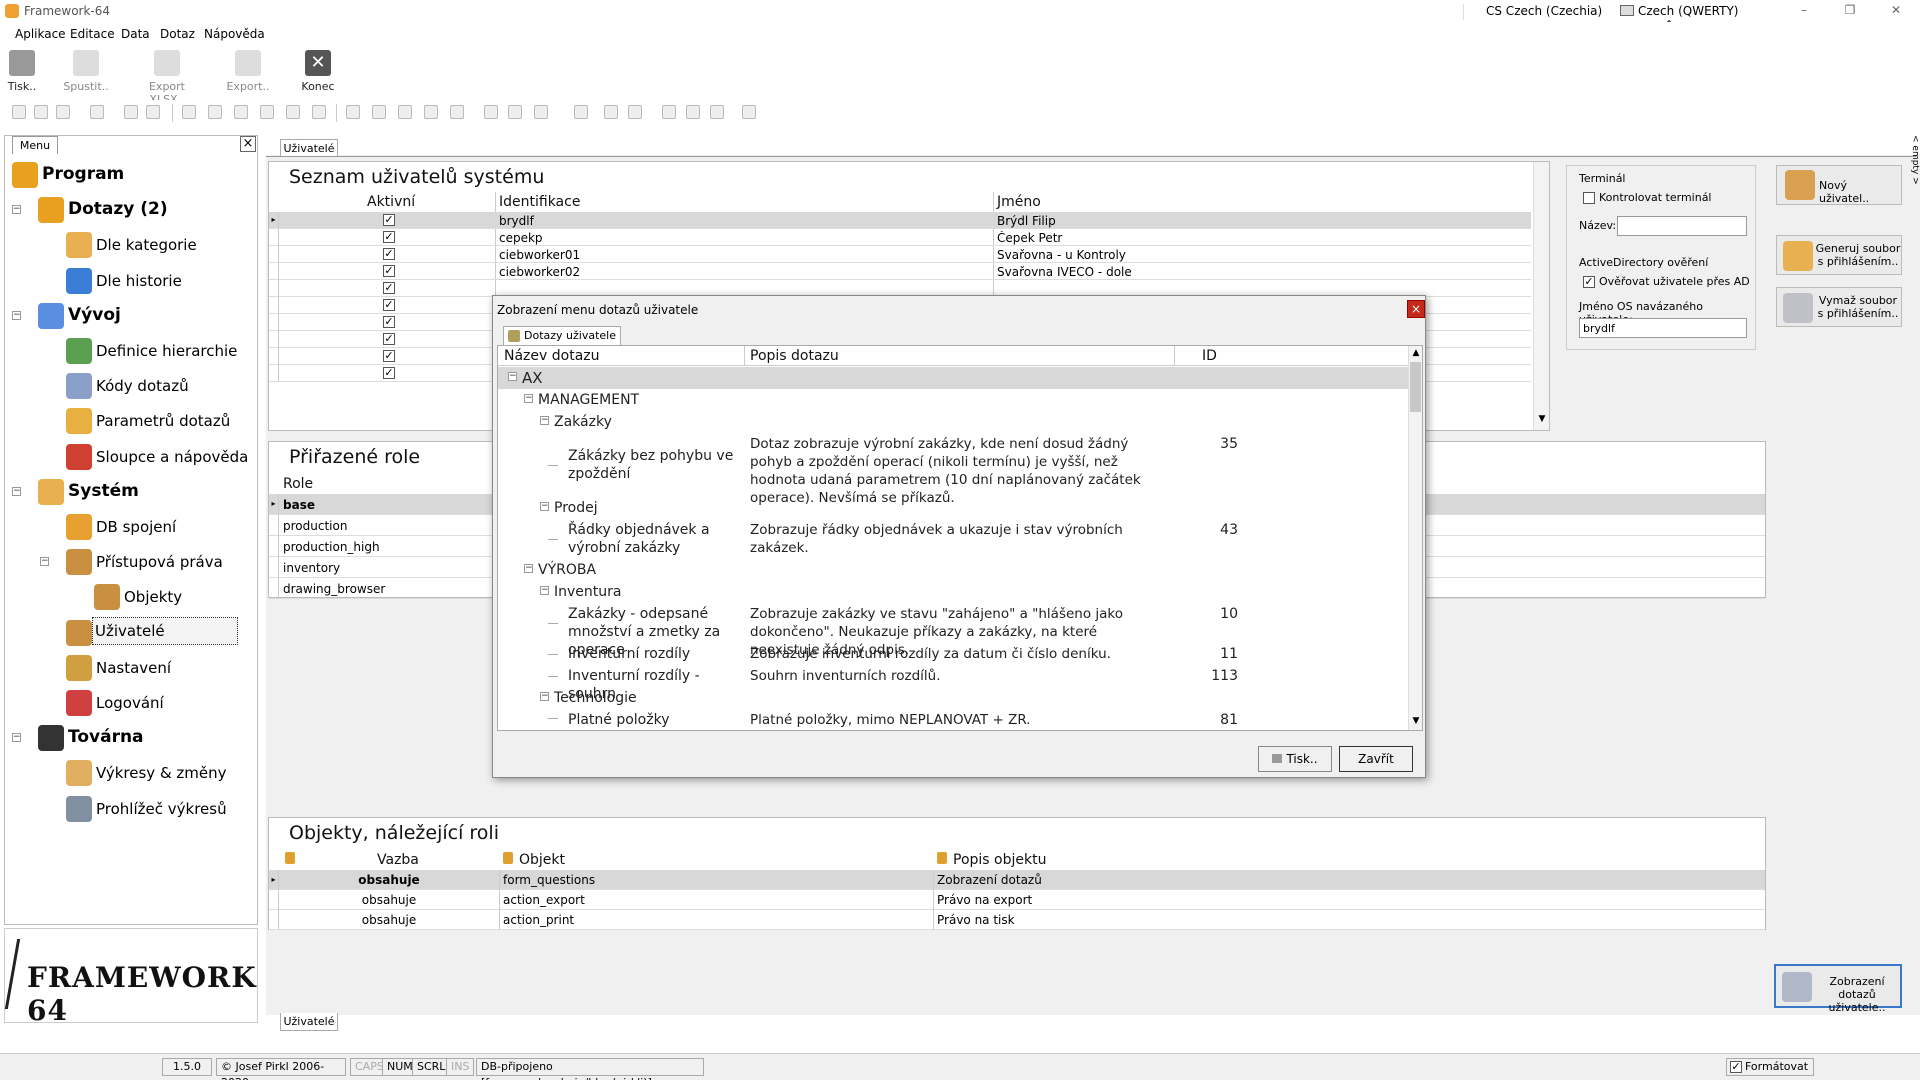 The width and height of the screenshot is (1920, 1080). What do you see at coordinates (234, 34) in the screenshot?
I see `menu-napoveda: Nápověda` at bounding box center [234, 34].